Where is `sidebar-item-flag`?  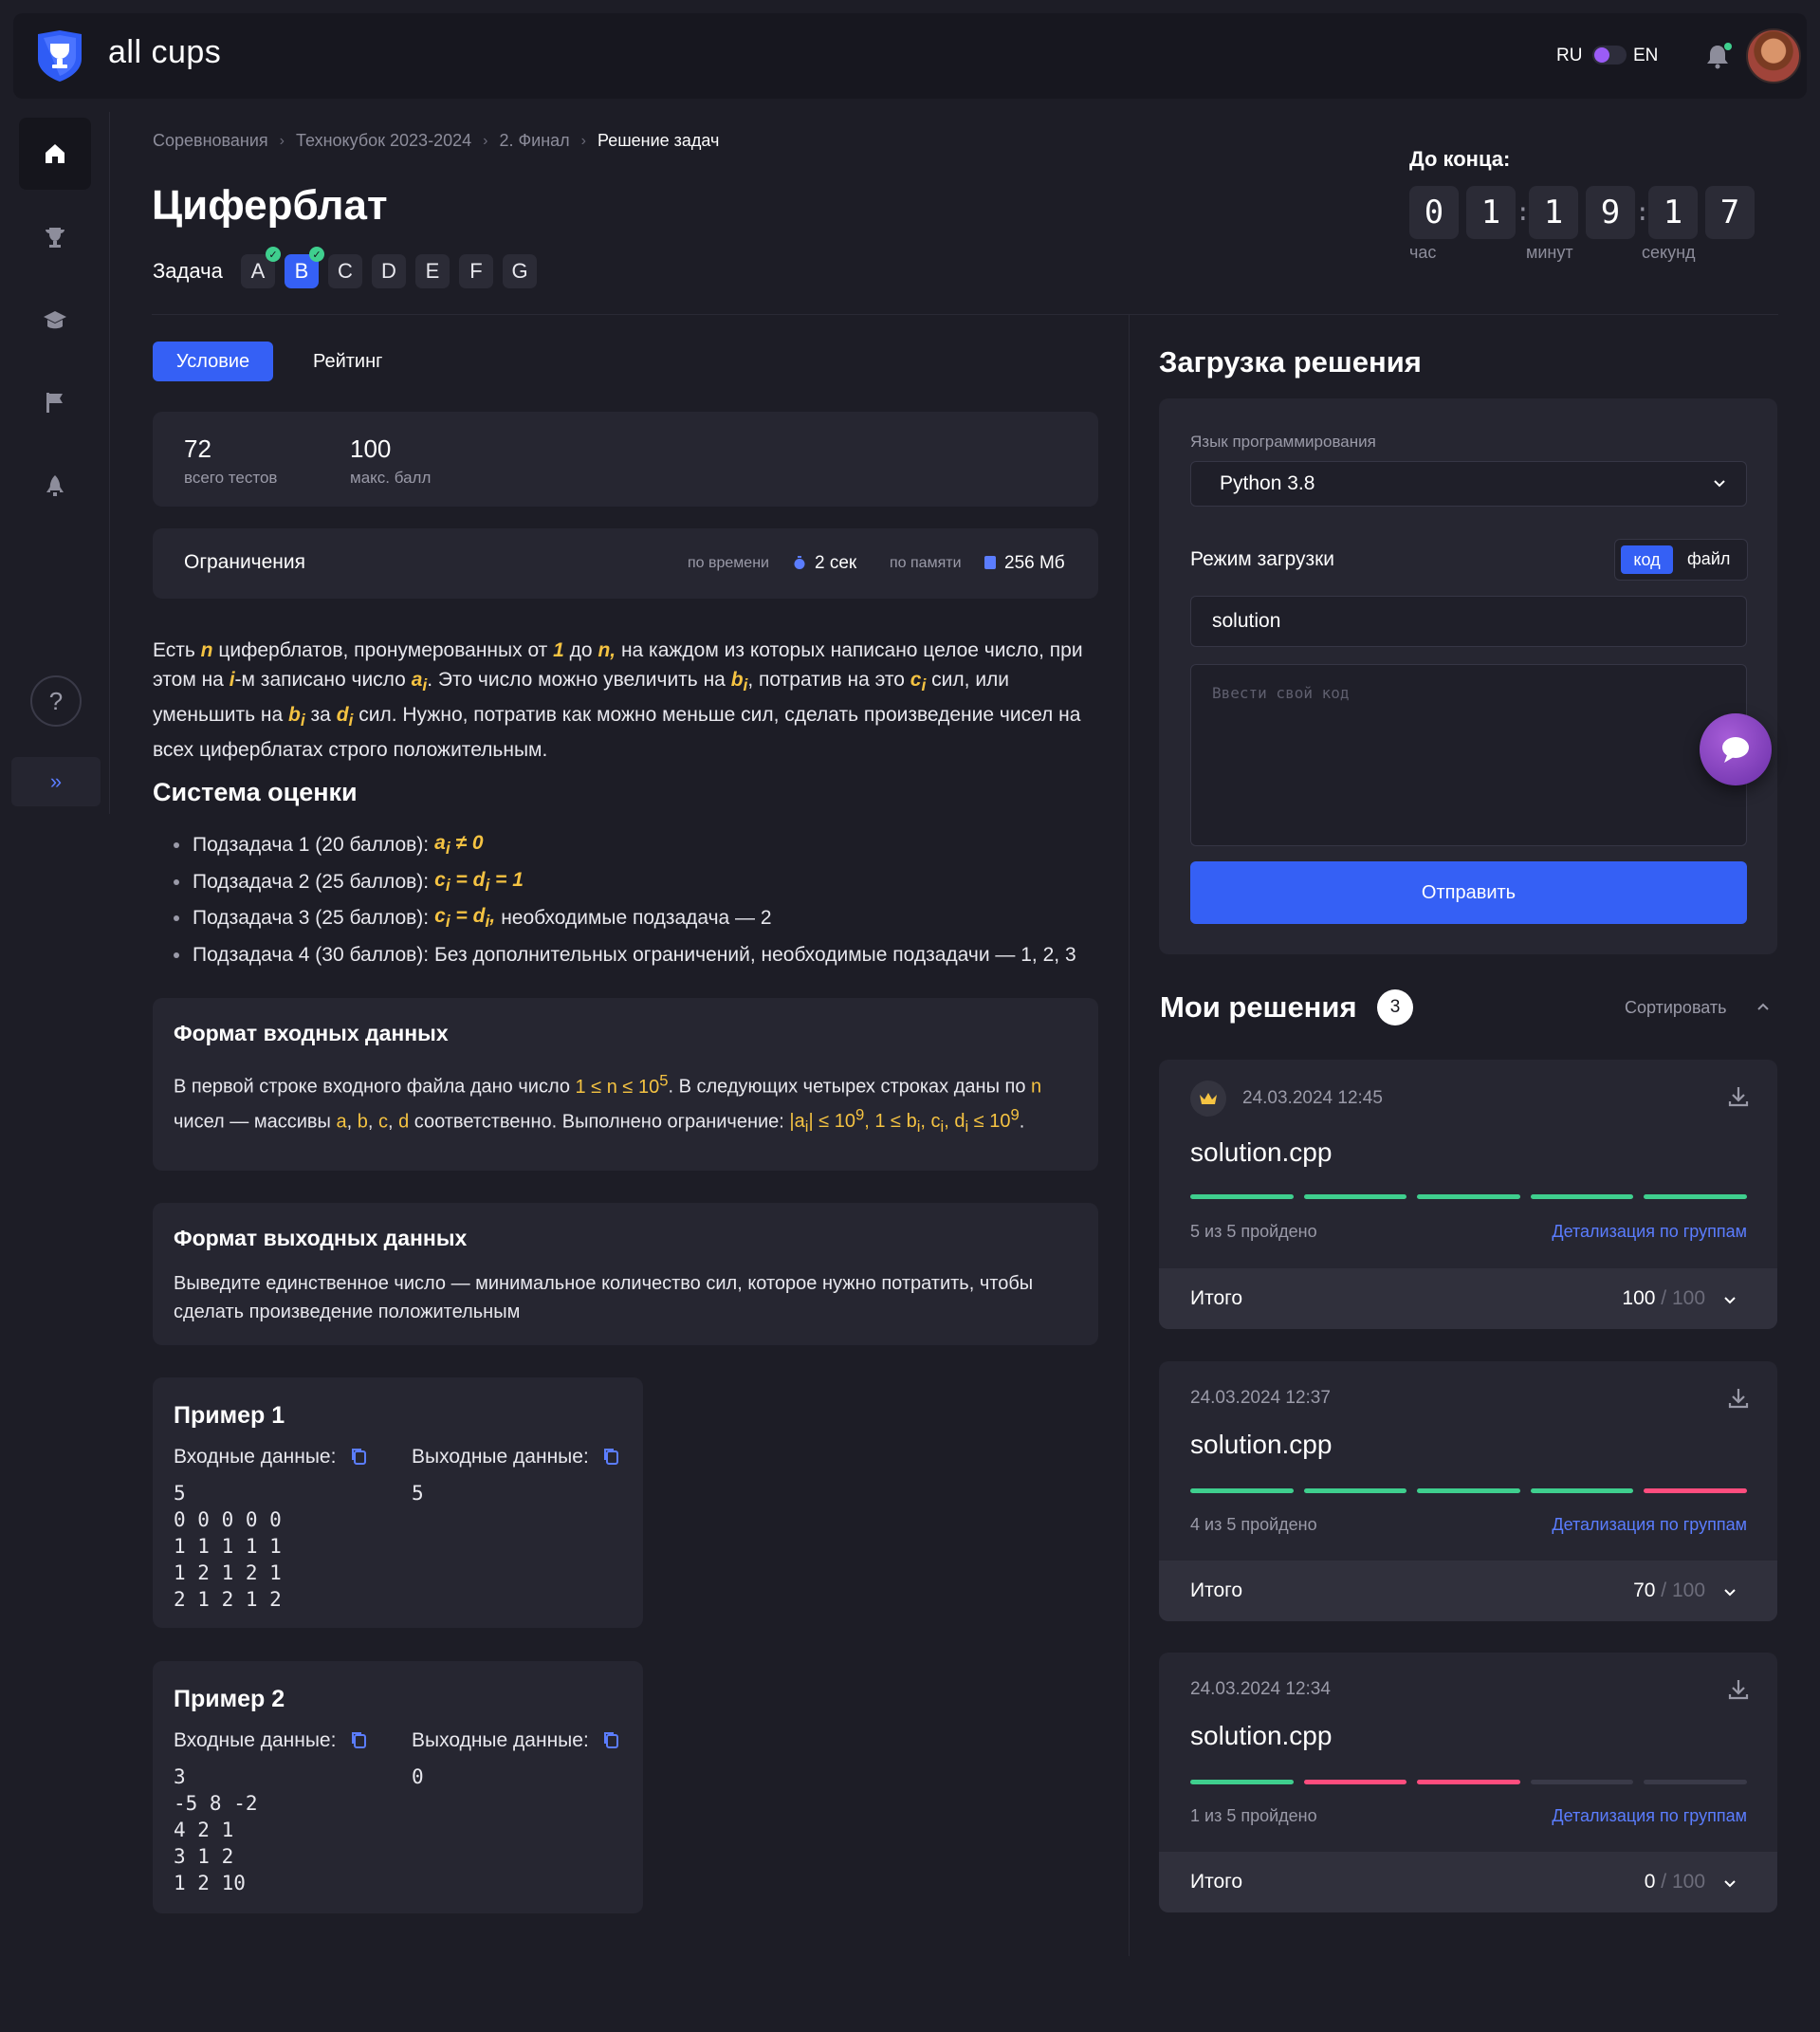
sidebar-item-flag is located at coordinates (55, 402).